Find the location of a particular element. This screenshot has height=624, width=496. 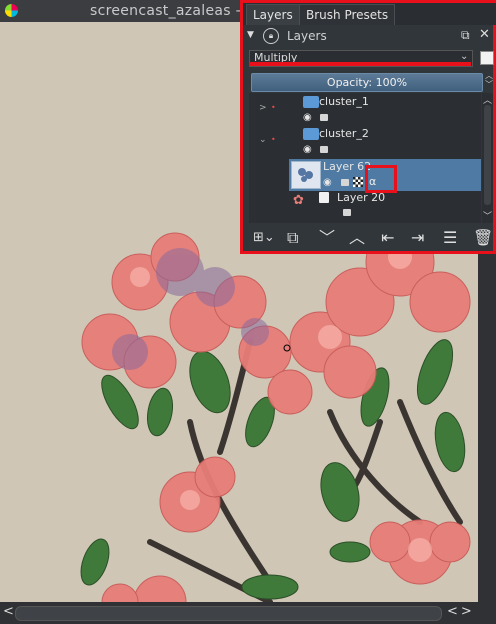

lock-docker-icon: 🔒︎ is located at coordinates (271, 36).